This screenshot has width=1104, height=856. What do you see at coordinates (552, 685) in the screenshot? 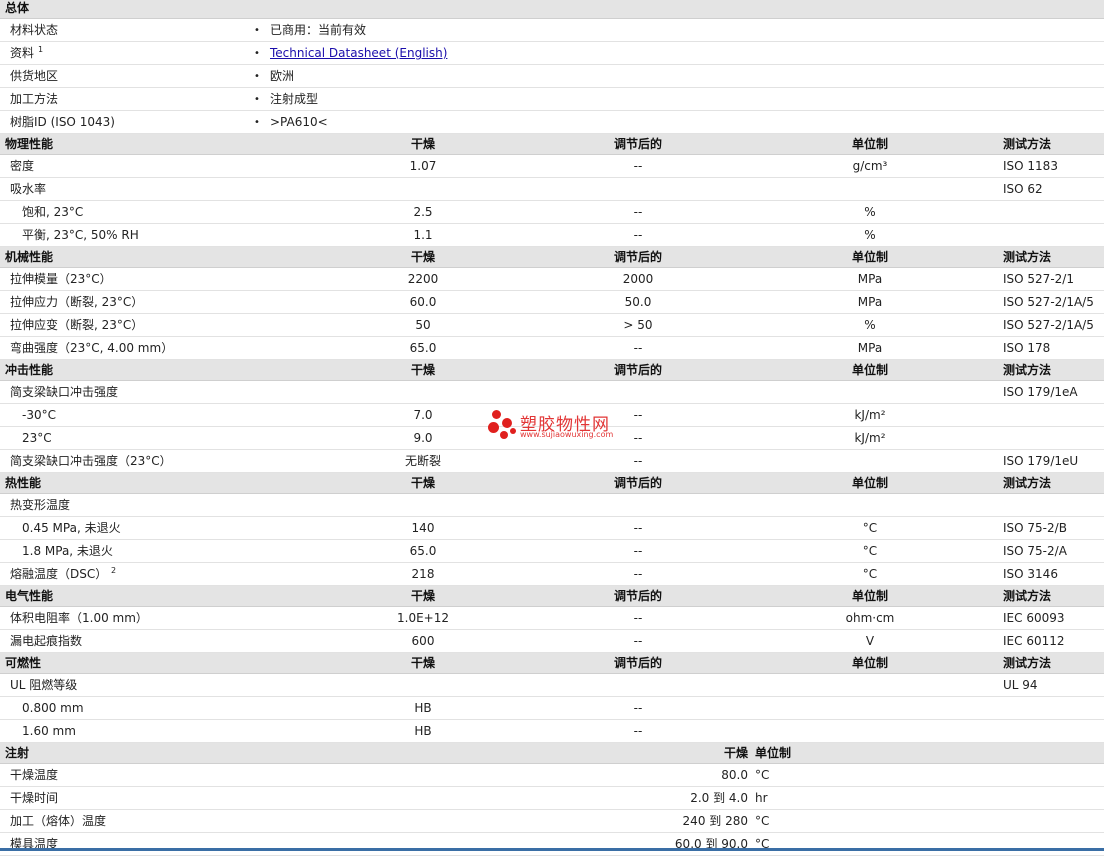
I see `property-row: UL 阻燃等级 UL 94` at bounding box center [552, 685].